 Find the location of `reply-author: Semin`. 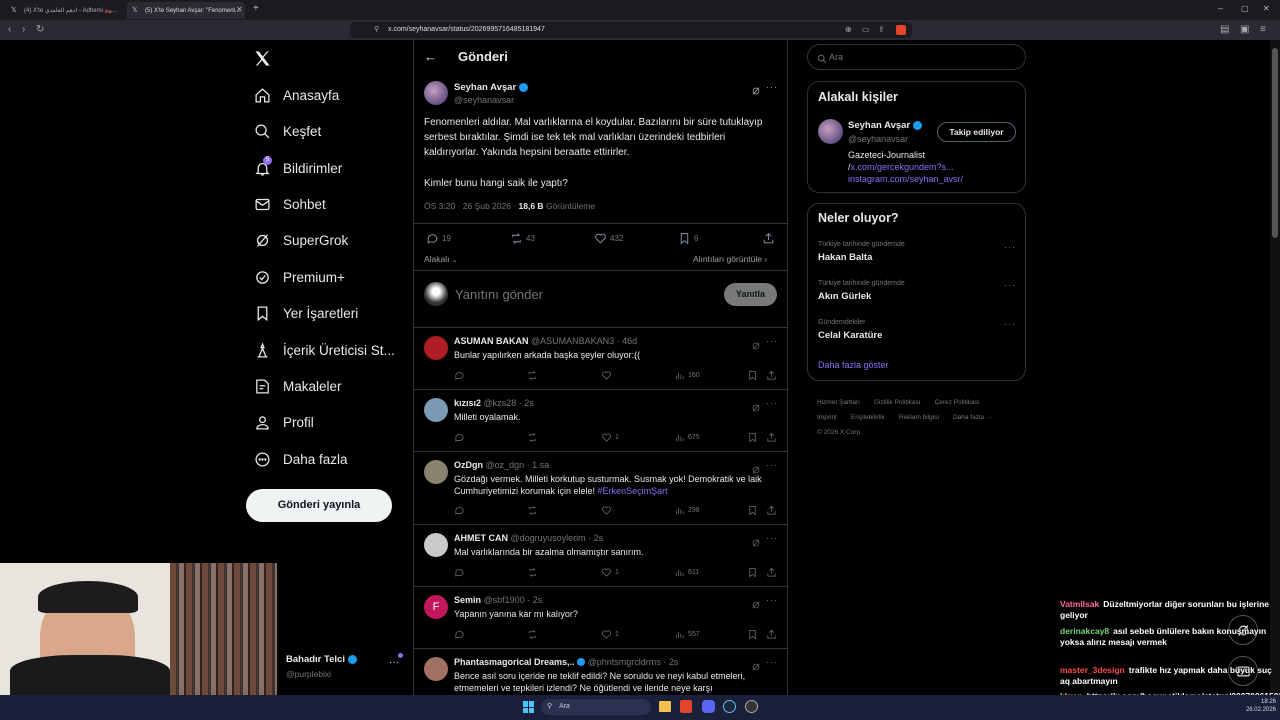

reply-author: Semin is located at coordinates (467, 600).